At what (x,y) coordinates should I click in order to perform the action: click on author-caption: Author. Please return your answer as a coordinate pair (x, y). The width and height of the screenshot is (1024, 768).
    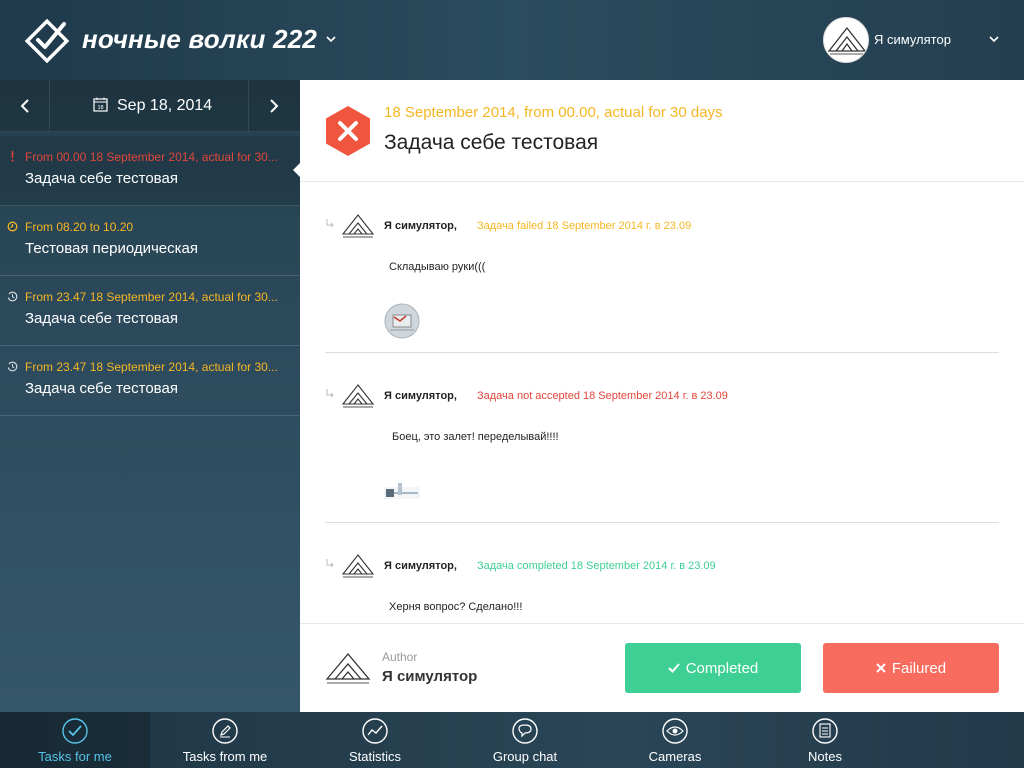
    Looking at the image, I should click on (400, 657).